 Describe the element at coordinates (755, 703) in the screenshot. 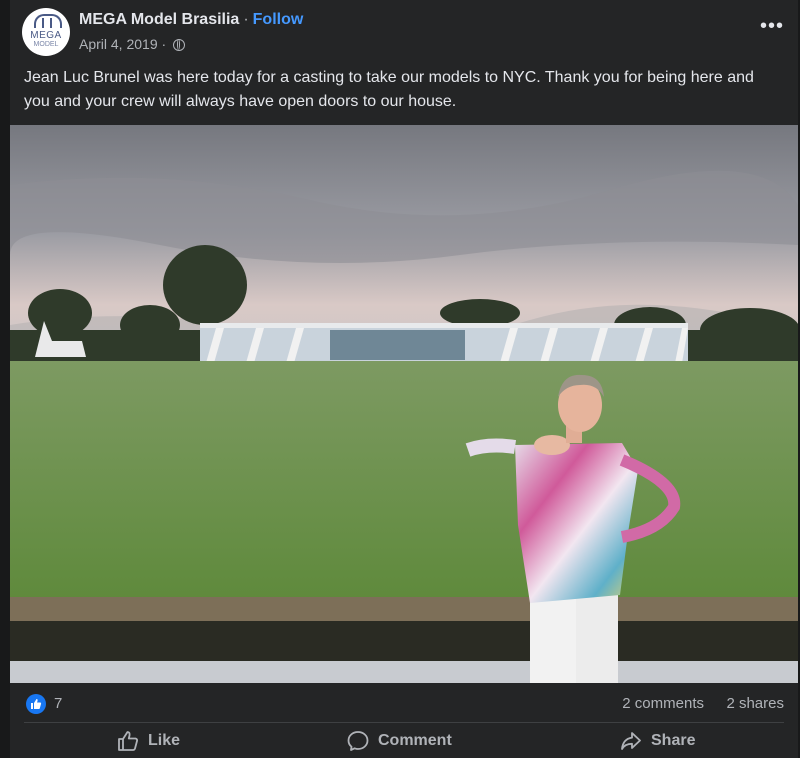

I see `shares-count: 2 shares` at that location.